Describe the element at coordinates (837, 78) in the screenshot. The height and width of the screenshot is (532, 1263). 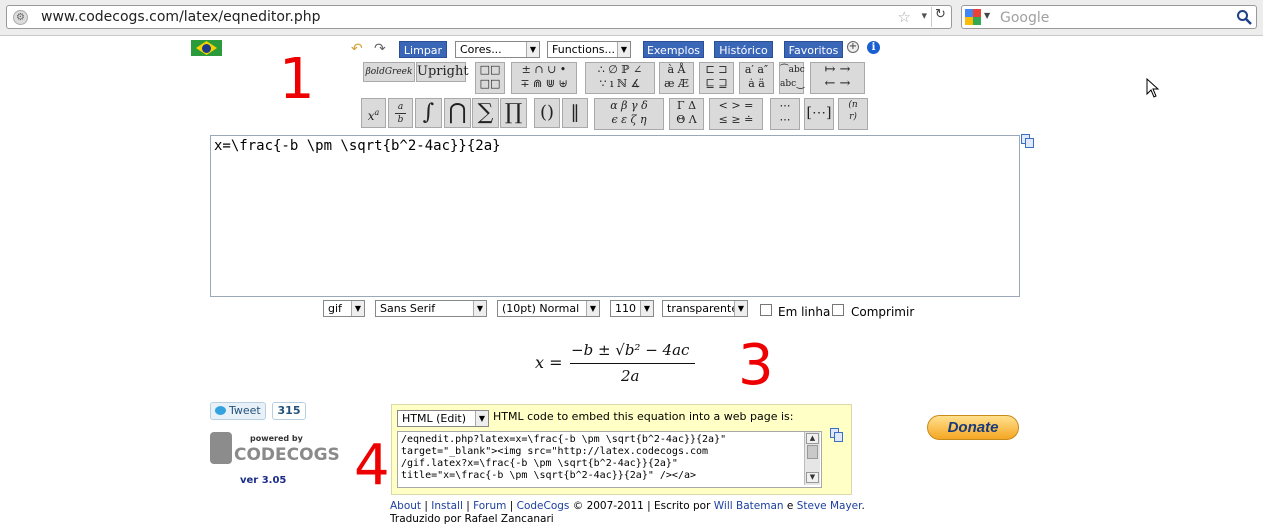
I see `arrows-symbols-button: ↦ → ← →` at that location.